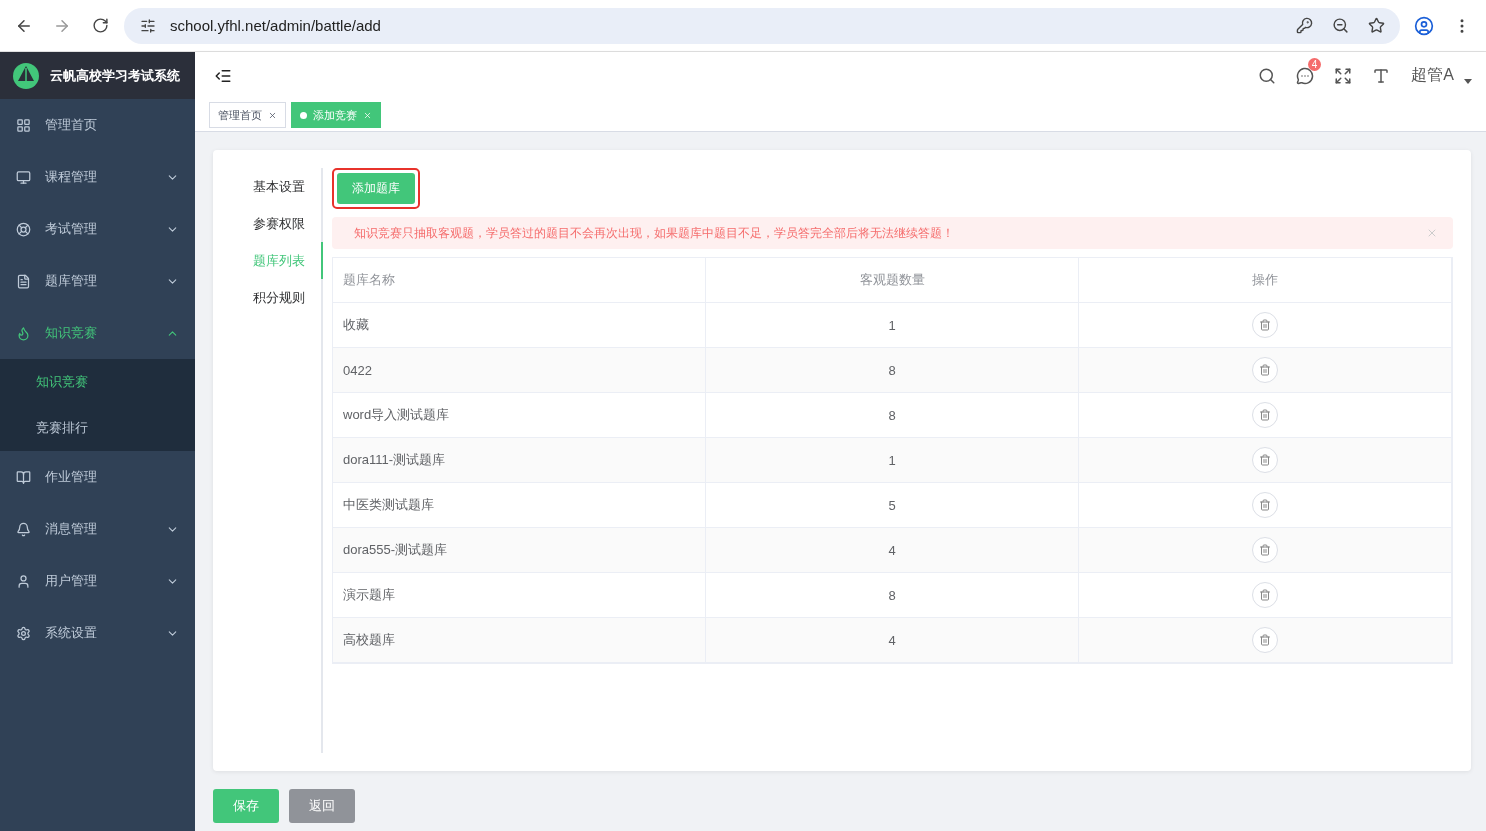 The image size is (1486, 831). Describe the element at coordinates (1314, 64) in the screenshot. I see `notification-badge: 4` at that location.